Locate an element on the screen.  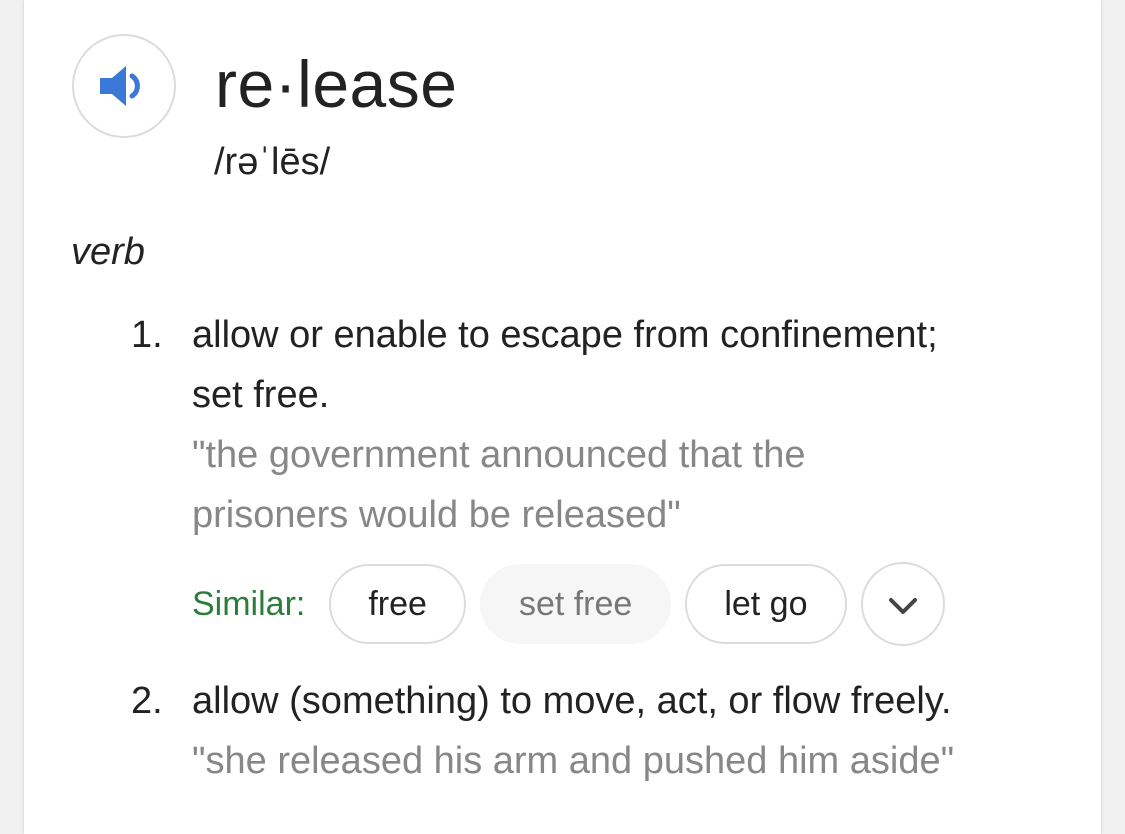
similar-chip-free: free is located at coordinates (397, 604).